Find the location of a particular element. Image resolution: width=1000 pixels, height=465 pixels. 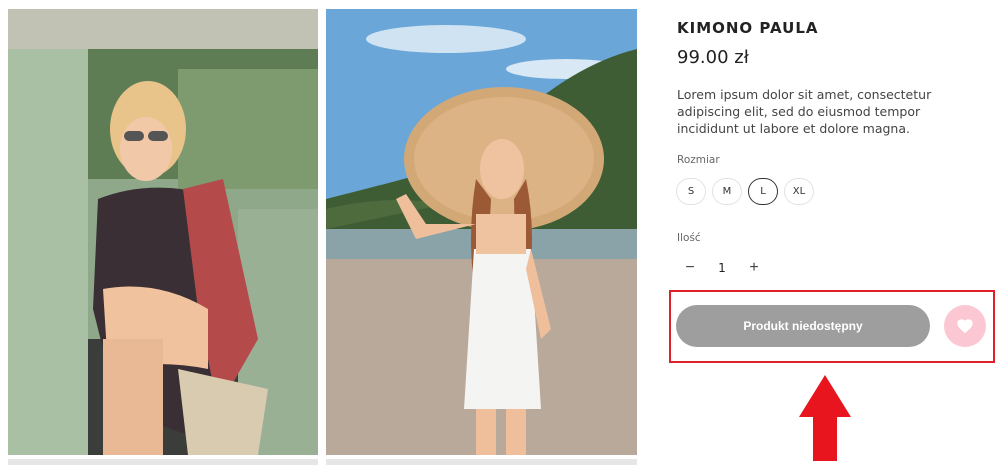

red-arrow-annotation is located at coordinates (825, 418).